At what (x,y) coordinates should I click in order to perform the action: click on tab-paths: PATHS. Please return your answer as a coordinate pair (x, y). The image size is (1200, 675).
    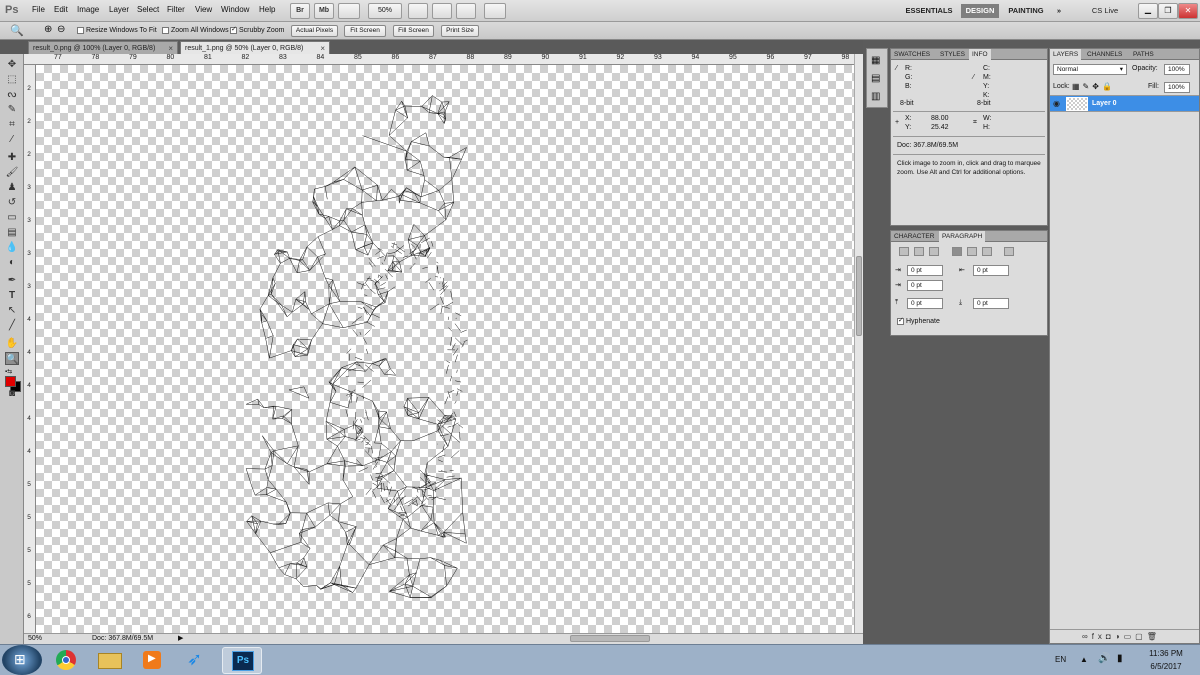
    Looking at the image, I should click on (1143, 54).